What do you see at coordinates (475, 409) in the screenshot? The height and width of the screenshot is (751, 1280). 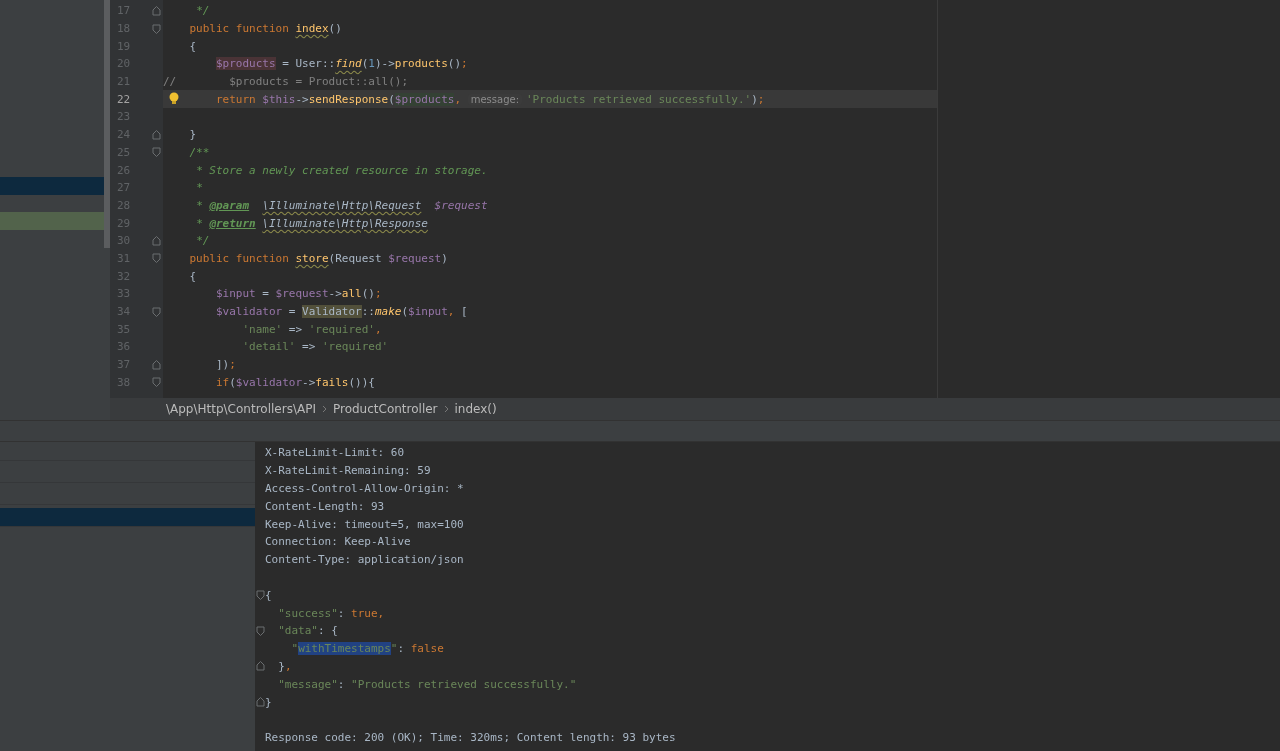 I see `breadcrumb-item: index()` at bounding box center [475, 409].